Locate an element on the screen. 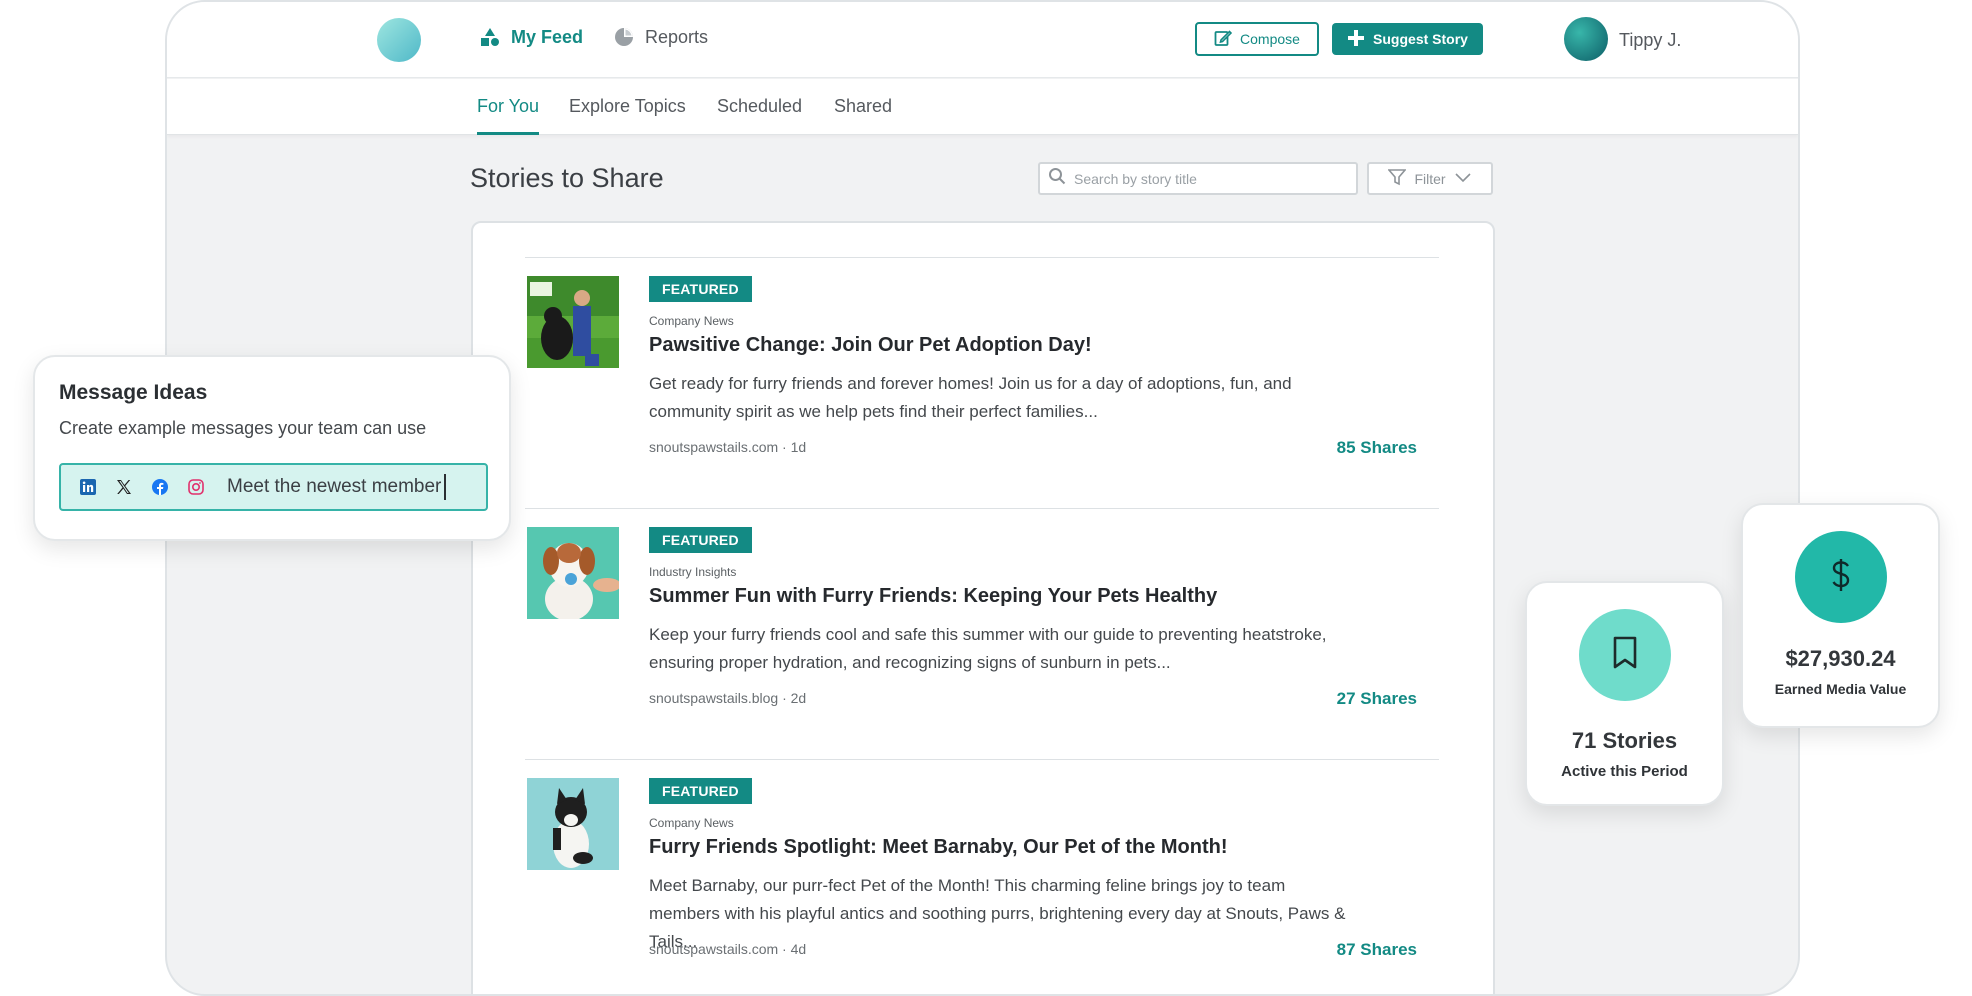 The height and width of the screenshot is (996, 1972). nav-my-feed: My Feed is located at coordinates (531, 37).